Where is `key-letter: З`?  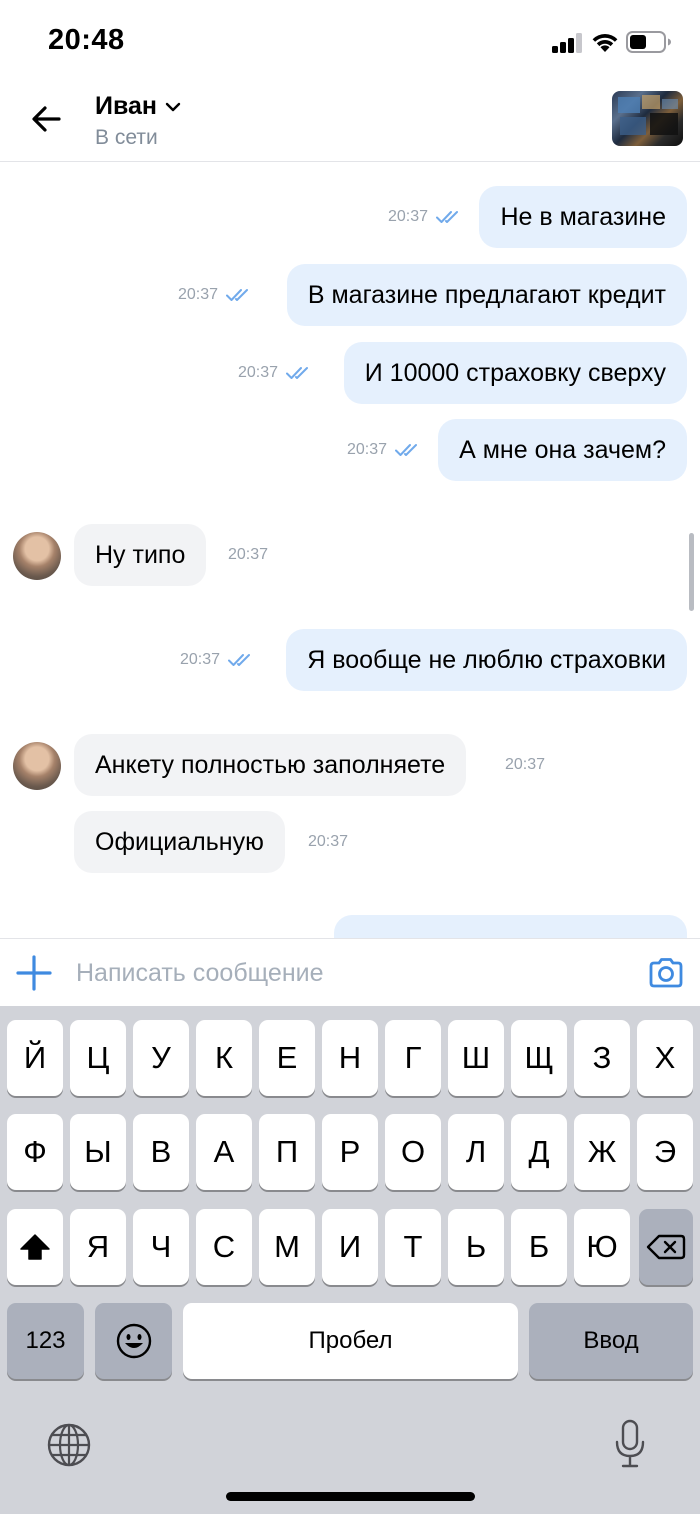
key-letter: З is located at coordinates (602, 1058).